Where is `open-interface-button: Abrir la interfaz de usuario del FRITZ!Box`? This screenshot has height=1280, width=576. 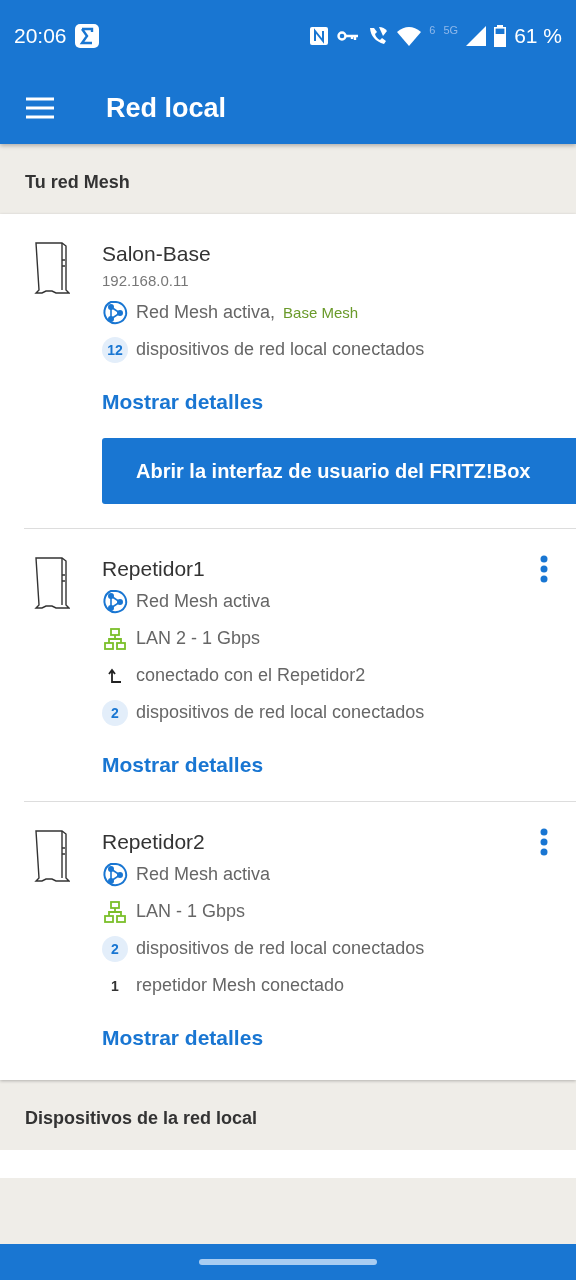 open-interface-button: Abrir la interfaz de usuario del FRITZ!Box is located at coordinates (339, 471).